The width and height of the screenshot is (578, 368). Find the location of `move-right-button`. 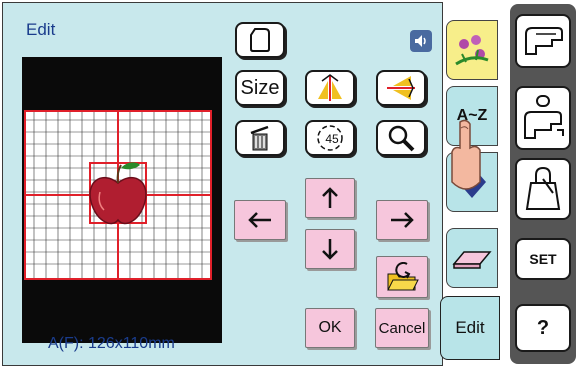

move-right-button is located at coordinates (402, 220).